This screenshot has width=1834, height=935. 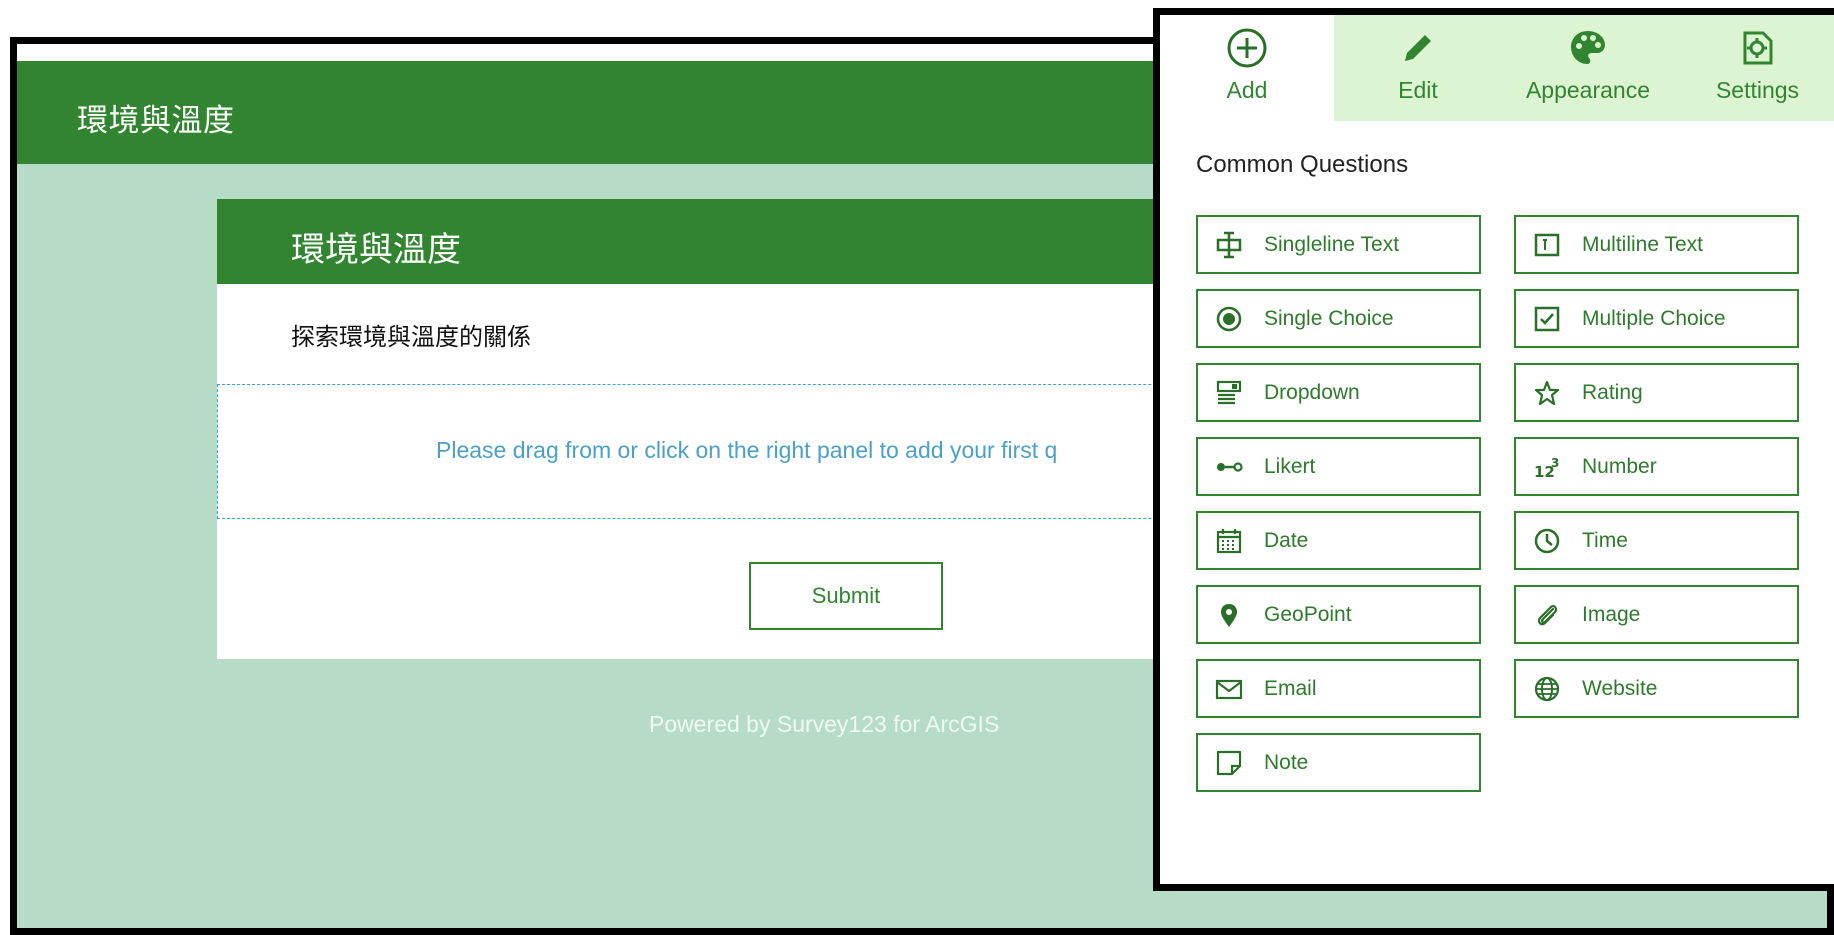 What do you see at coordinates (824, 724) in the screenshot?
I see `powered-by-footer: Powered by Survey123 for ArcGIS` at bounding box center [824, 724].